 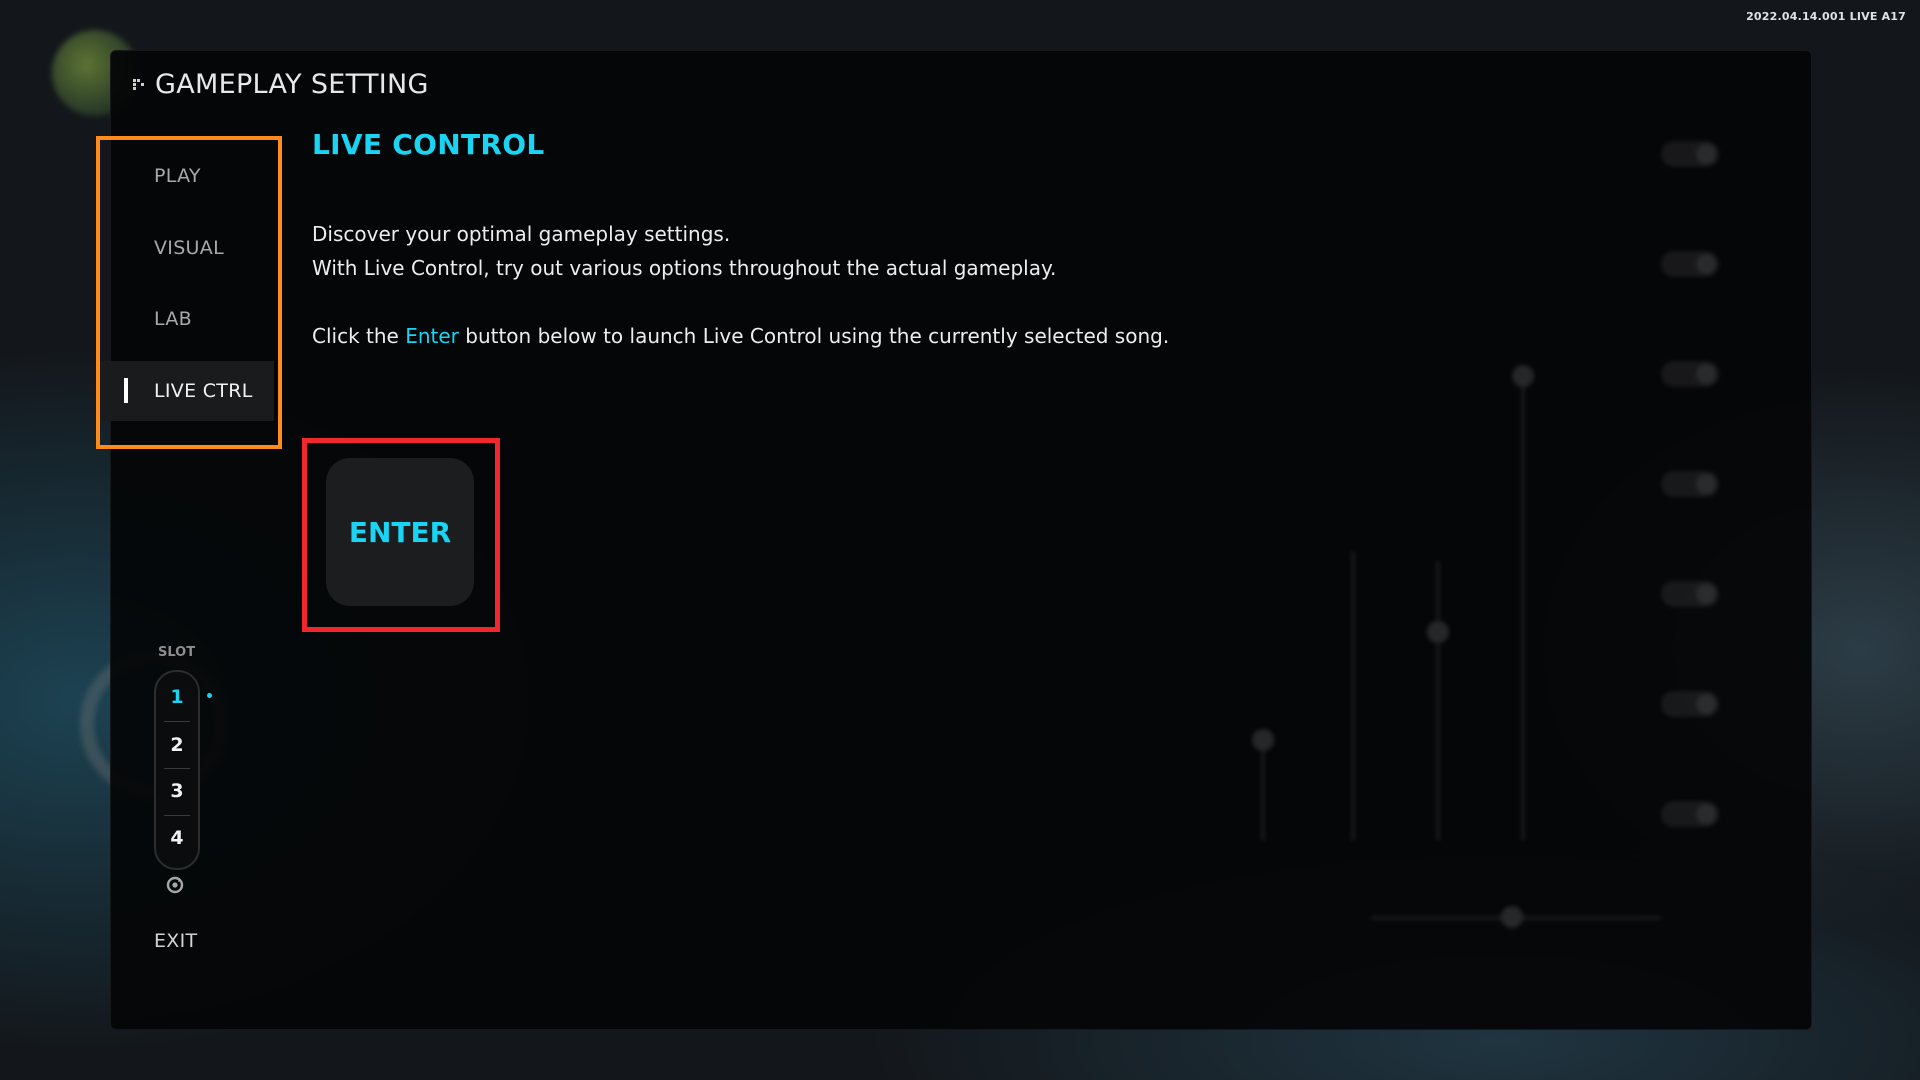 I want to click on slot-item-4: 4, so click(x=177, y=838).